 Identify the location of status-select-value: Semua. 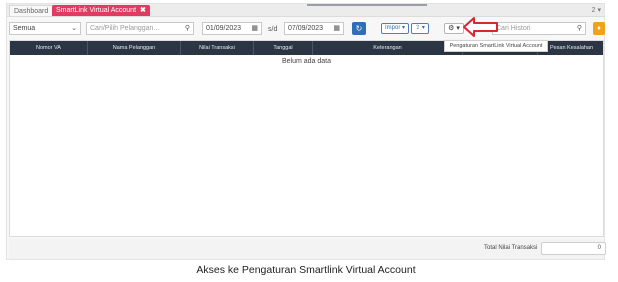
(24, 28).